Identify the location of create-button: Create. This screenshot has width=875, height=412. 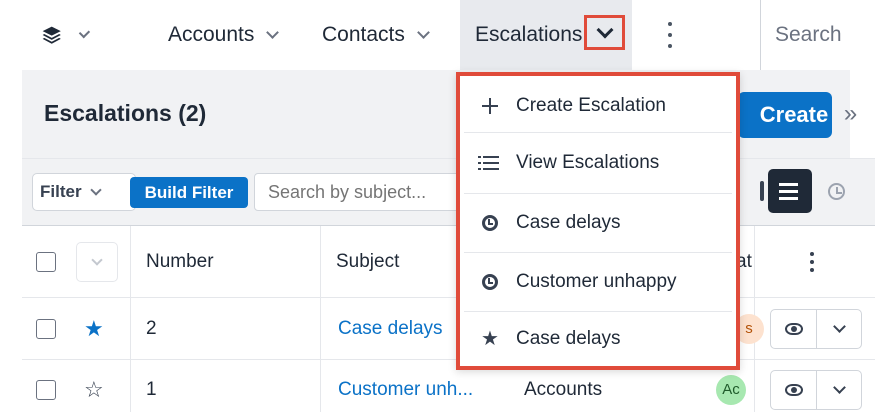
(785, 115).